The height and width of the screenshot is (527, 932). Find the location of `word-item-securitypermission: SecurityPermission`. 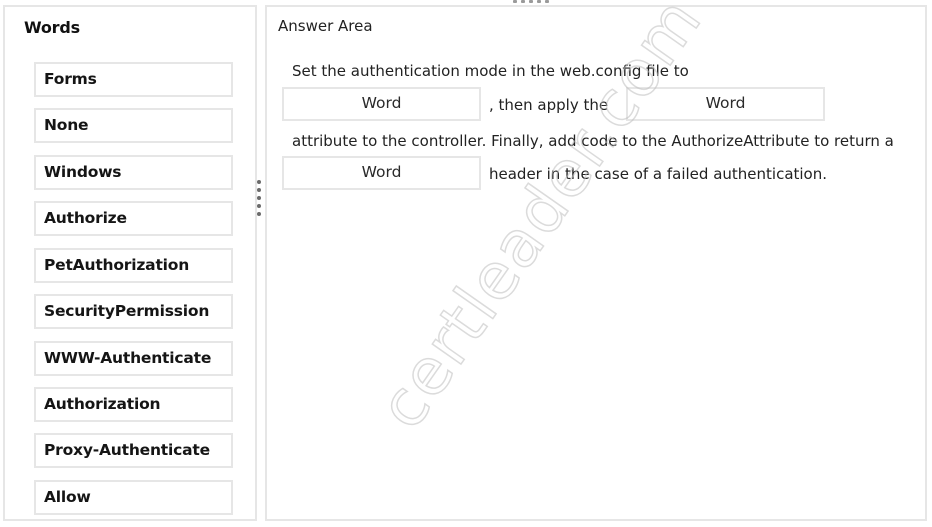

word-item-securitypermission: SecurityPermission is located at coordinates (133, 311).